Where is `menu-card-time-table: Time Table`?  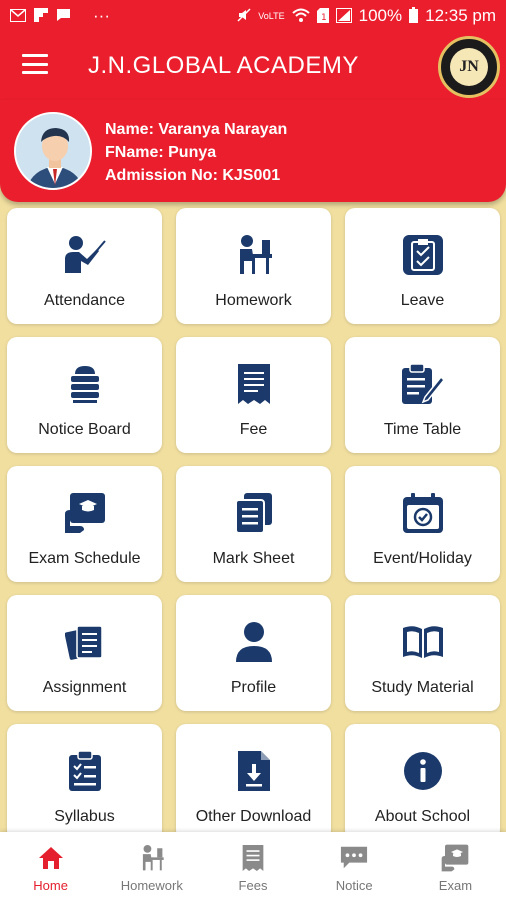 menu-card-time-table: Time Table is located at coordinates (422, 395).